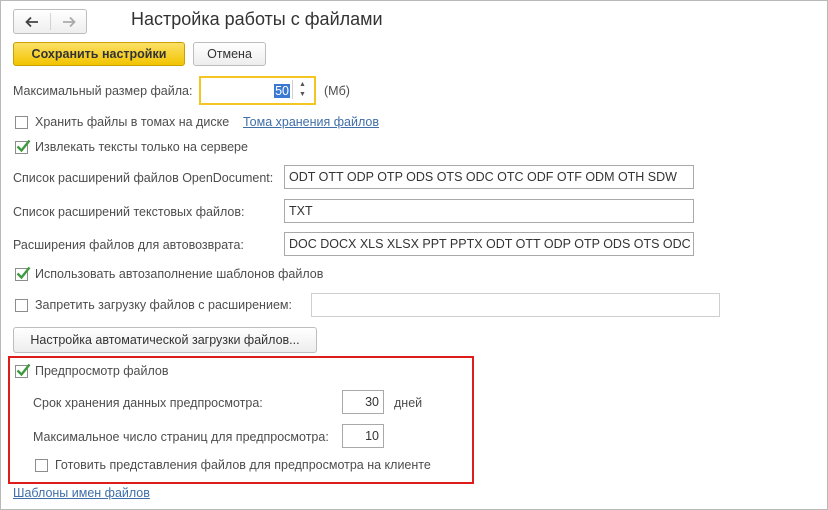  Describe the element at coordinates (489, 211) in the screenshot. I see `text-ext-field: TXT` at that location.